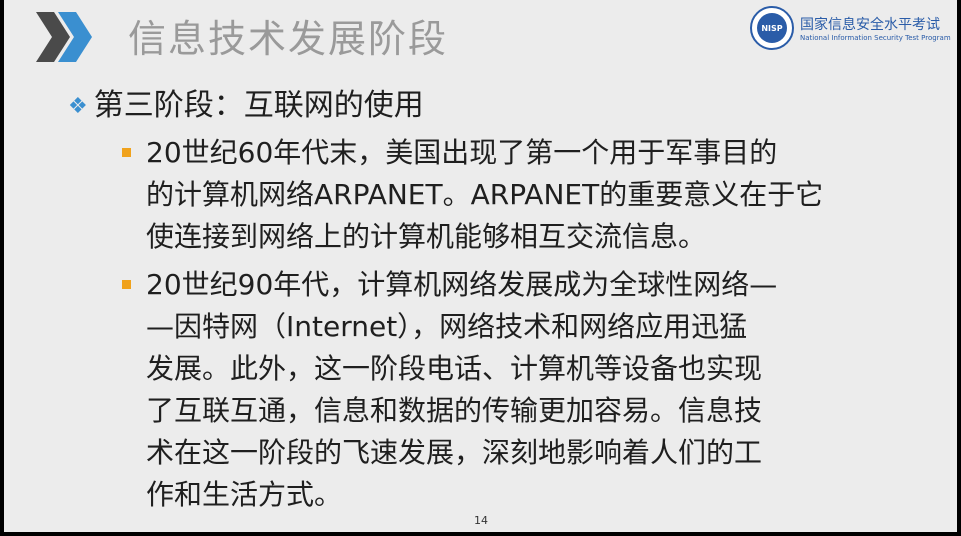 This screenshot has width=961, height=536. What do you see at coordinates (462, 284) in the screenshot?
I see `bullet-line: 20世纪90年代，计算机网络发展成为全球性网络—` at bounding box center [462, 284].